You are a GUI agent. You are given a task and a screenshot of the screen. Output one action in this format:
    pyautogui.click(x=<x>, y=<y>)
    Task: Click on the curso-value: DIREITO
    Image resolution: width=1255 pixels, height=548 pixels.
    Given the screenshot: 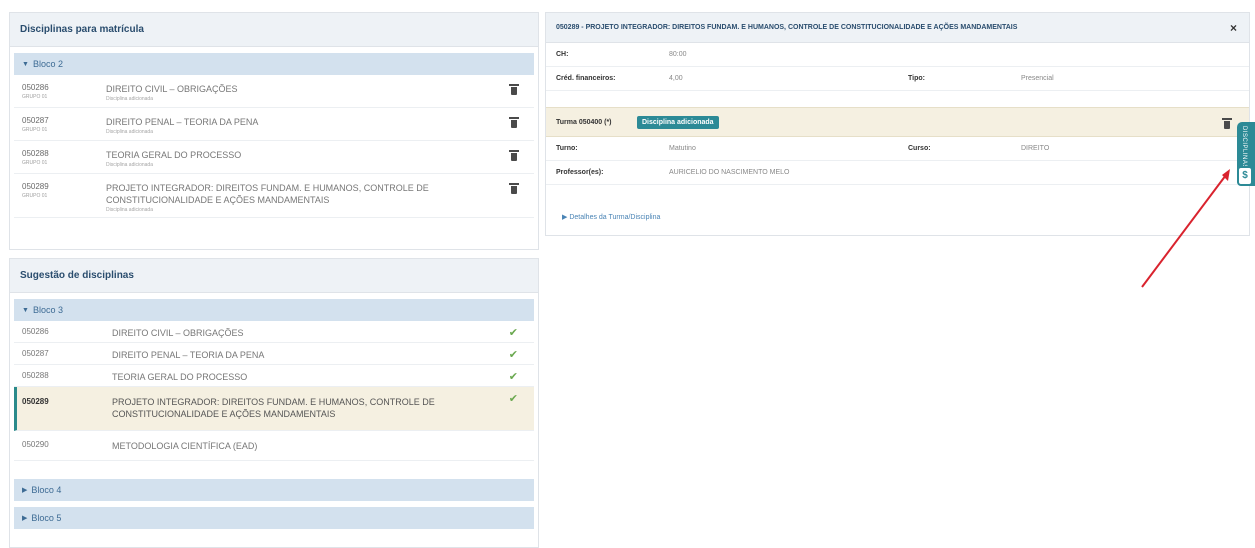 What is the action you would take?
    pyautogui.click(x=1035, y=148)
    